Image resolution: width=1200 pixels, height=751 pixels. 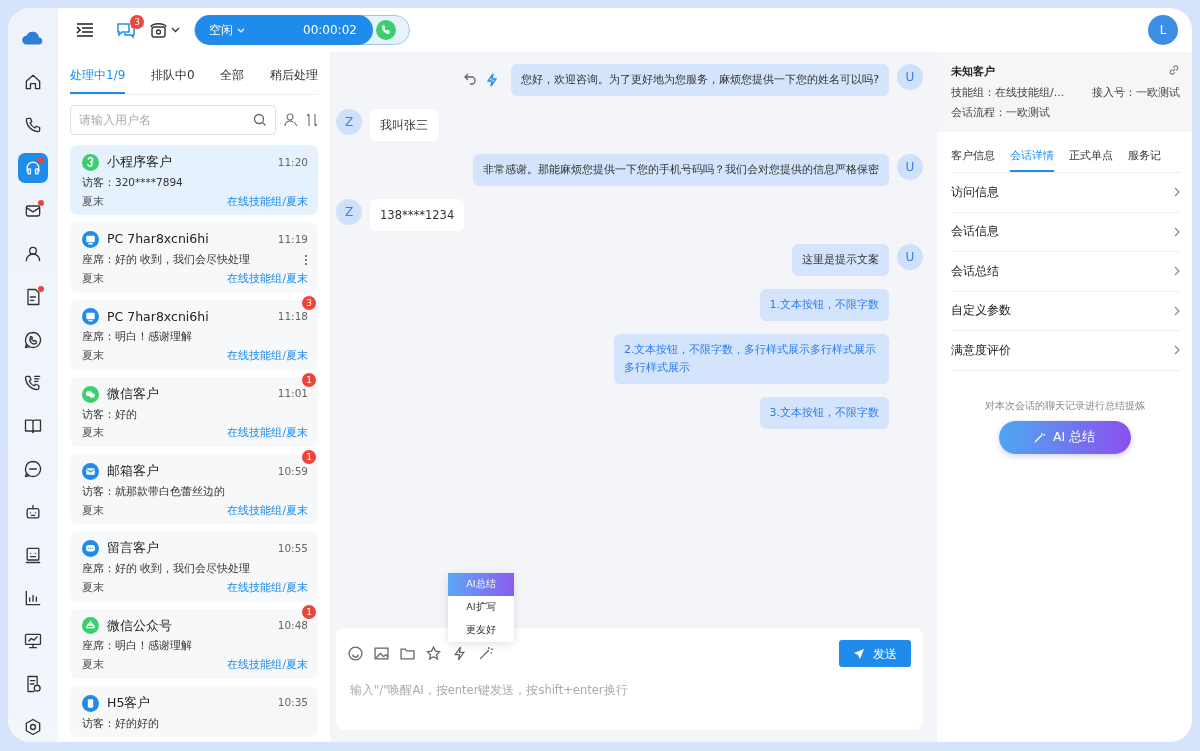 What do you see at coordinates (85, 30) in the screenshot?
I see `menu-icon` at bounding box center [85, 30].